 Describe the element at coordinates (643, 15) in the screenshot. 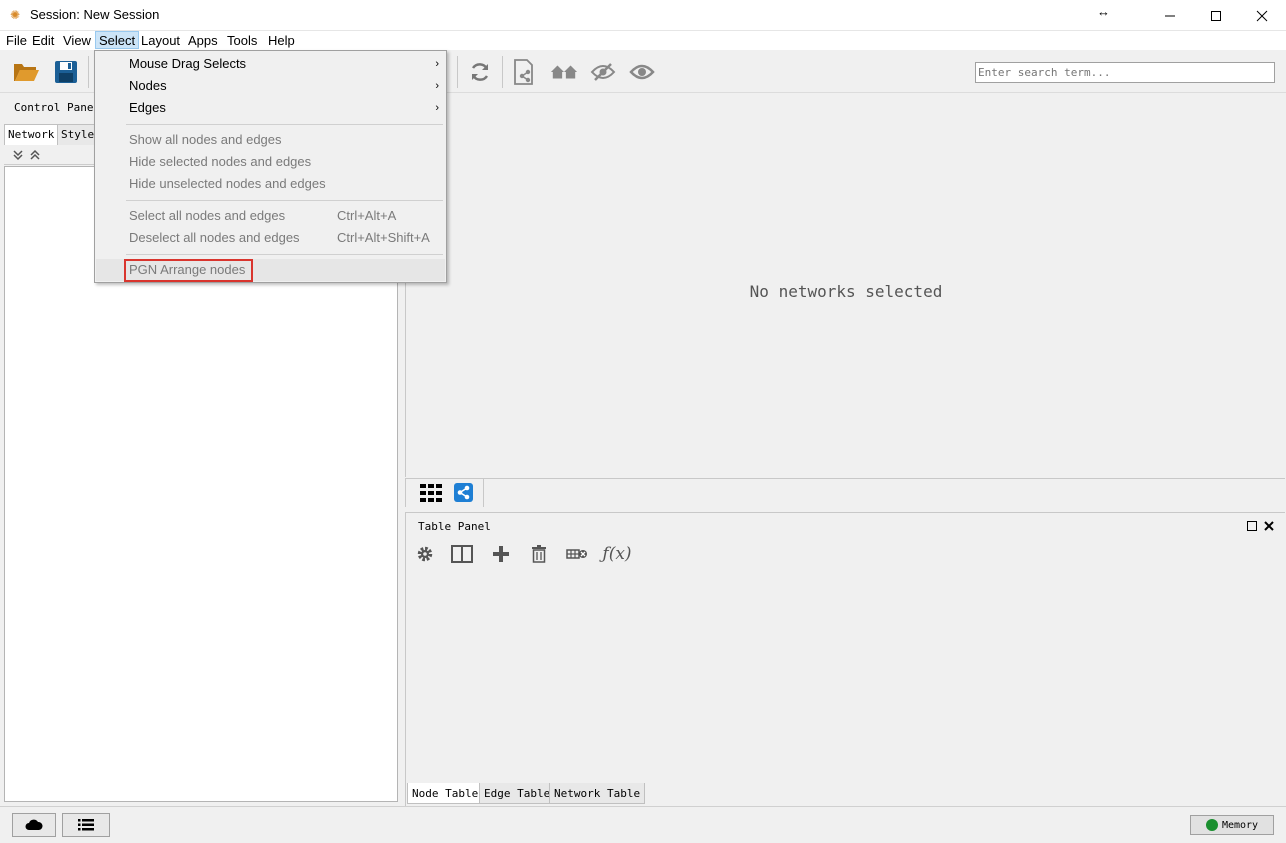

I see `title-bar: ✺ Session: New Session ↔` at that location.